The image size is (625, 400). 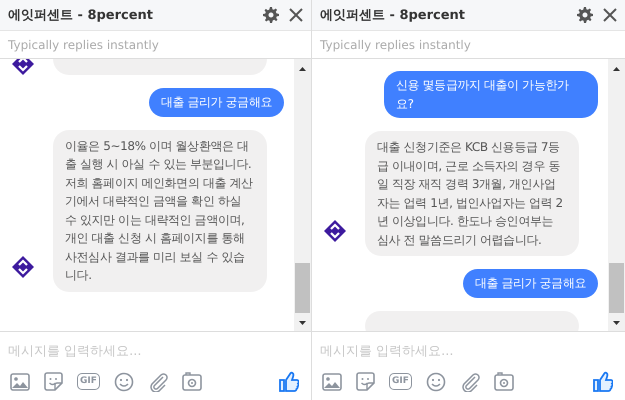 What do you see at coordinates (472, 193) in the screenshot?
I see `message-bubble: 대출 신청기준은 KCB 신용등급 7등급 이내이며, 근로 소득자의 경우 동일 직장 재직 경력 3개월, 개인사업자는 업력 1년, 법인사업자는 업력 2년 이상입니다. 한도나 승인여부는 심사 전 말씀드리기 어렵습니다.` at bounding box center [472, 193].